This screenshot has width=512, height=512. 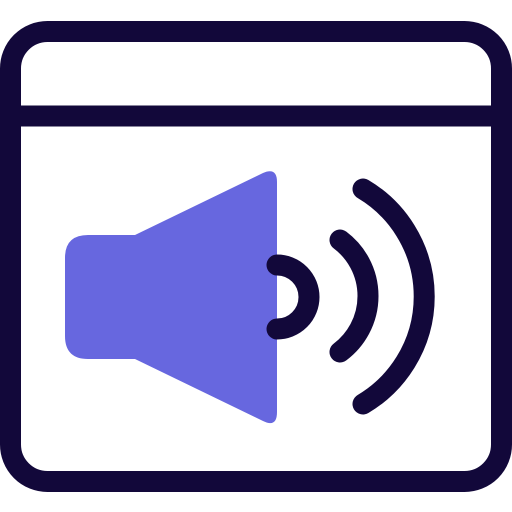 What do you see at coordinates (354, 296) in the screenshot?
I see `sound-wave-middle` at bounding box center [354, 296].